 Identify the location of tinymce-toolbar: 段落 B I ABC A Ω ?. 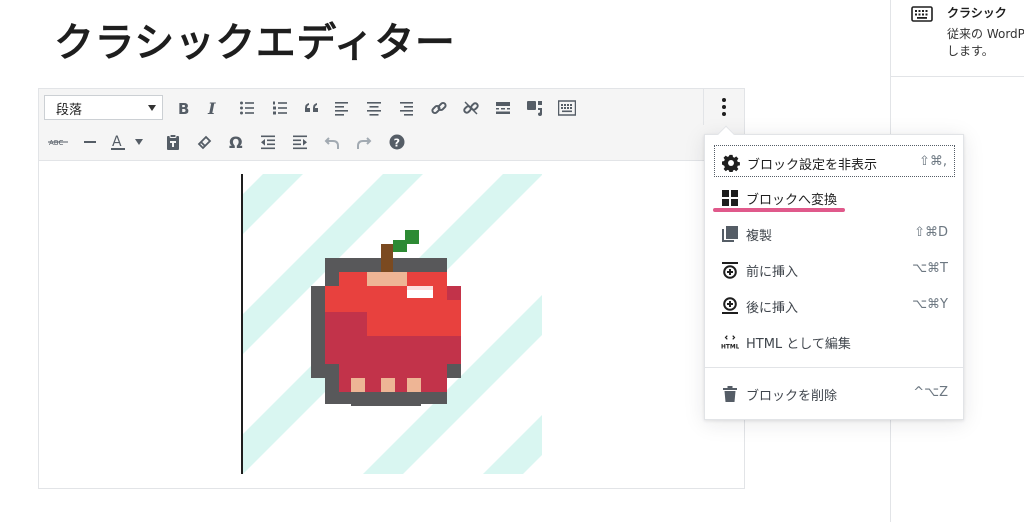
(391, 125).